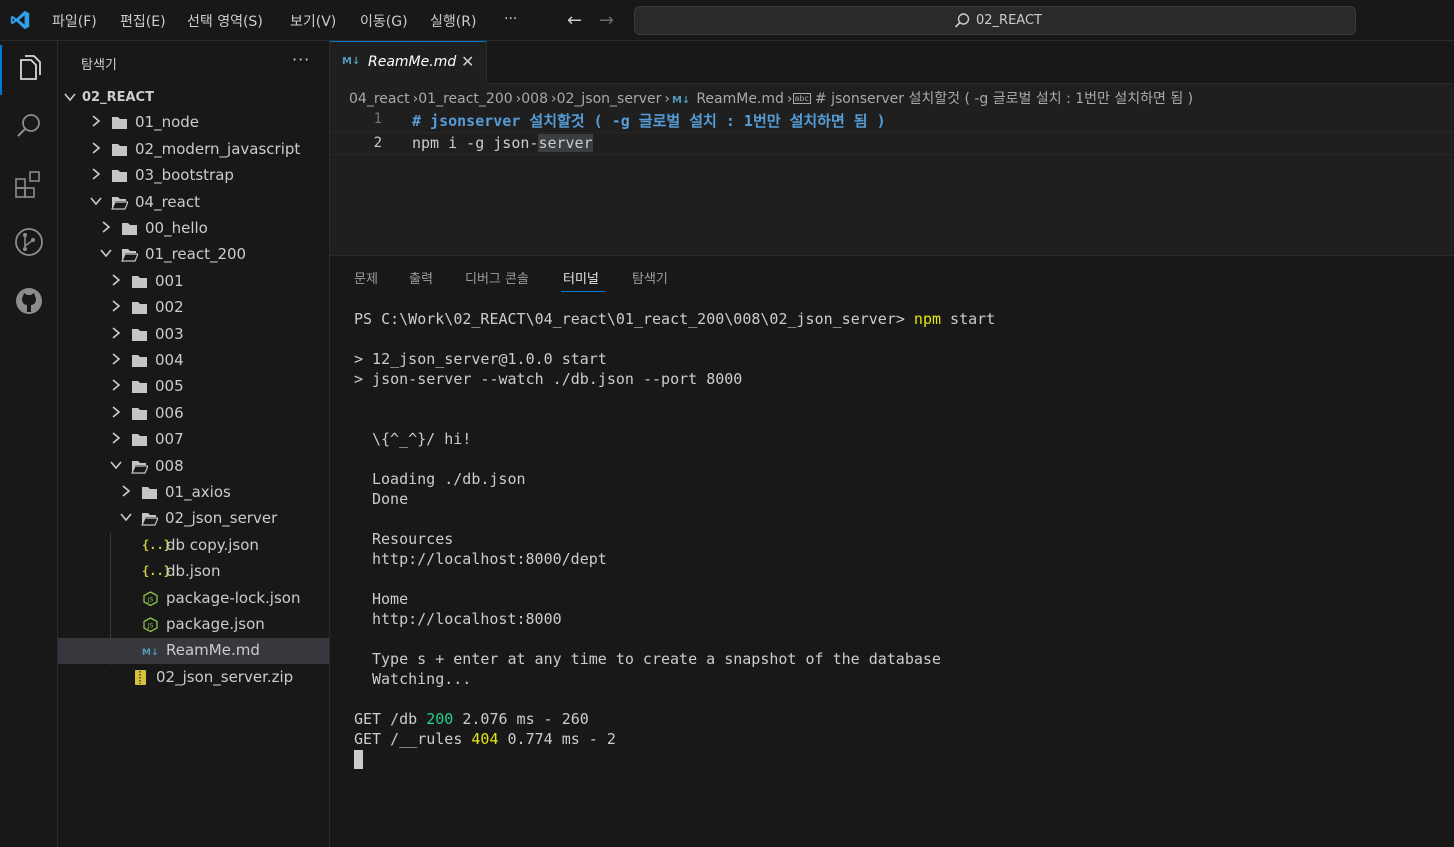 The height and width of the screenshot is (847, 1454). I want to click on tree-file: M↓ ReamMe.md, so click(193, 651).